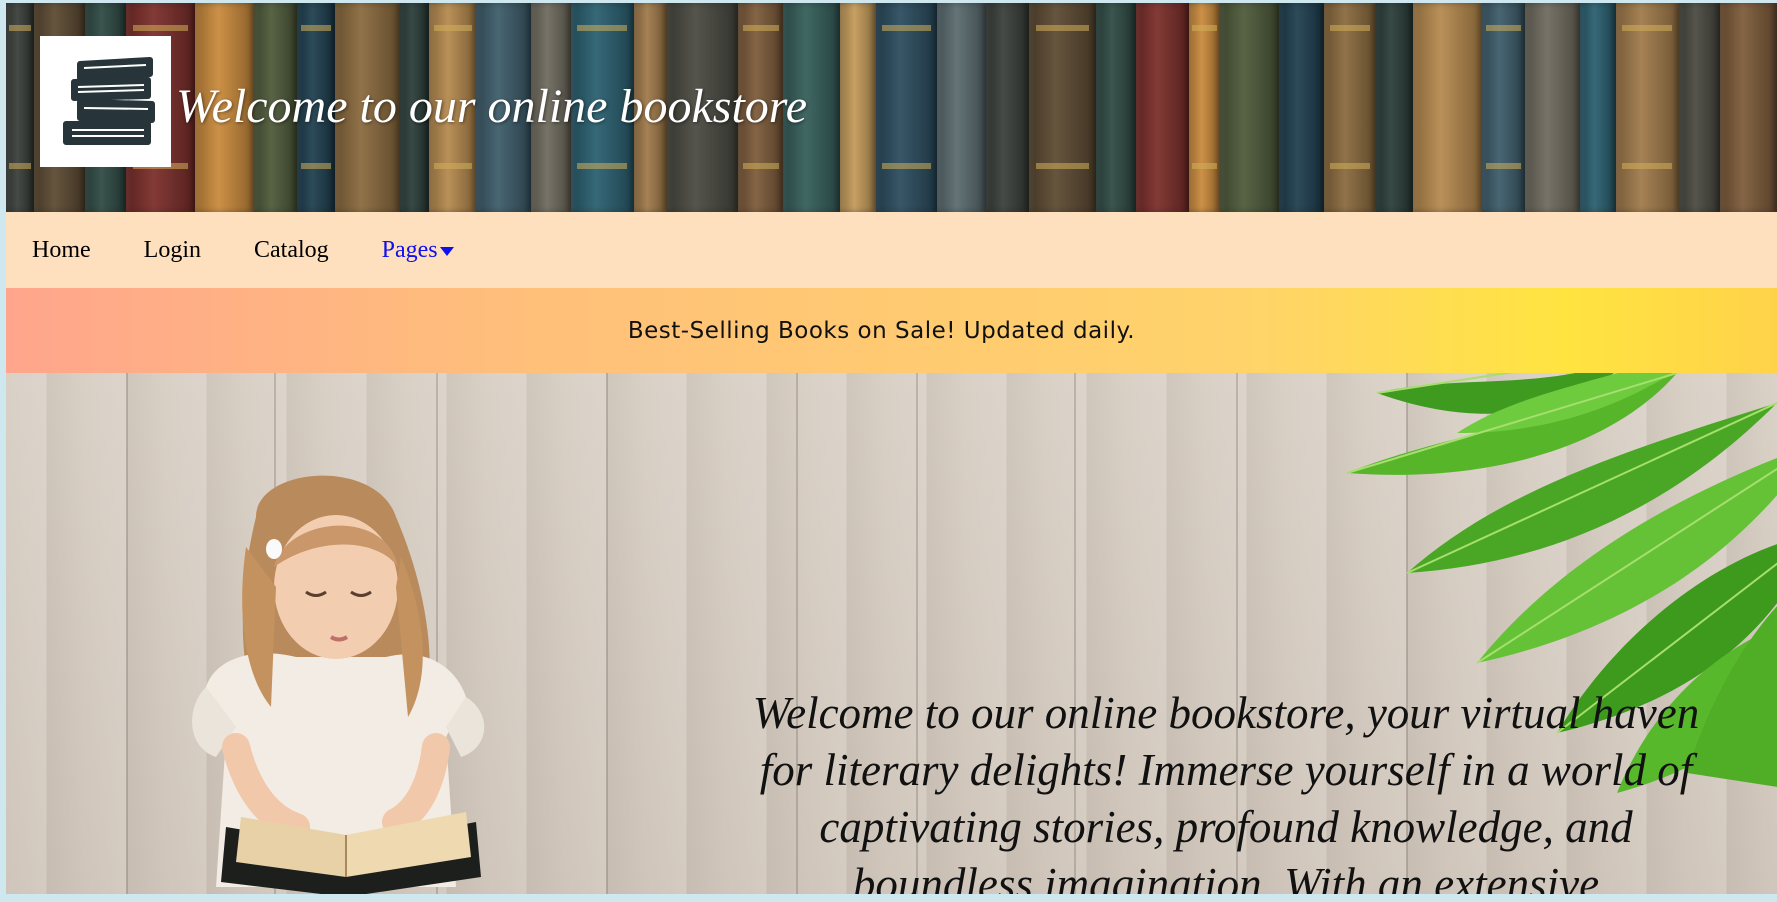  What do you see at coordinates (492, 106) in the screenshot?
I see `site-title: Welcome to our online bookstore` at bounding box center [492, 106].